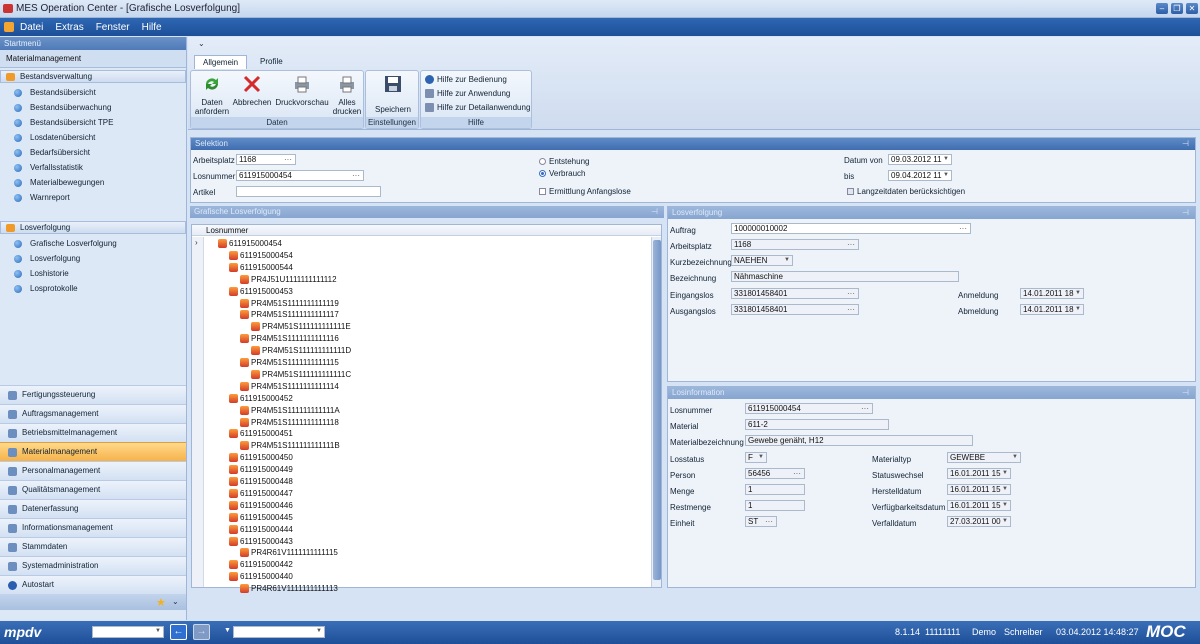 This screenshot has width=1200, height=644. Describe the element at coordinates (212, 95) in the screenshot. I see `daten-anfordern-button: Daten anfordern` at that location.